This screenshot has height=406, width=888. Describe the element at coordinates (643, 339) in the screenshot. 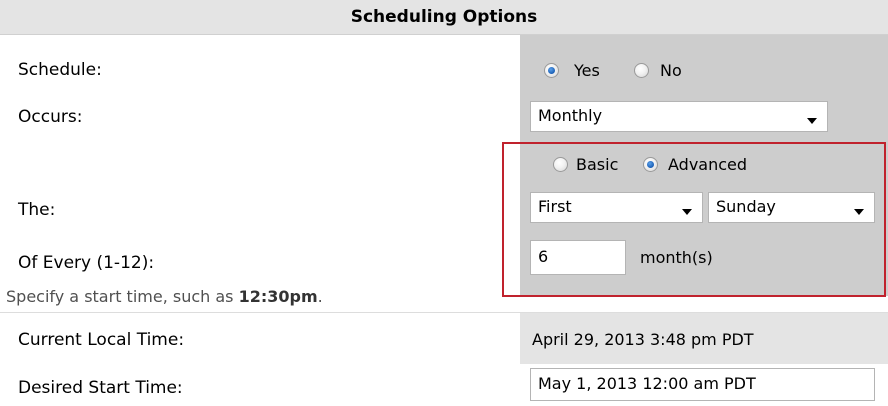

I see `current-time-value: April 29, 2013 3:48 pm PDT` at that location.